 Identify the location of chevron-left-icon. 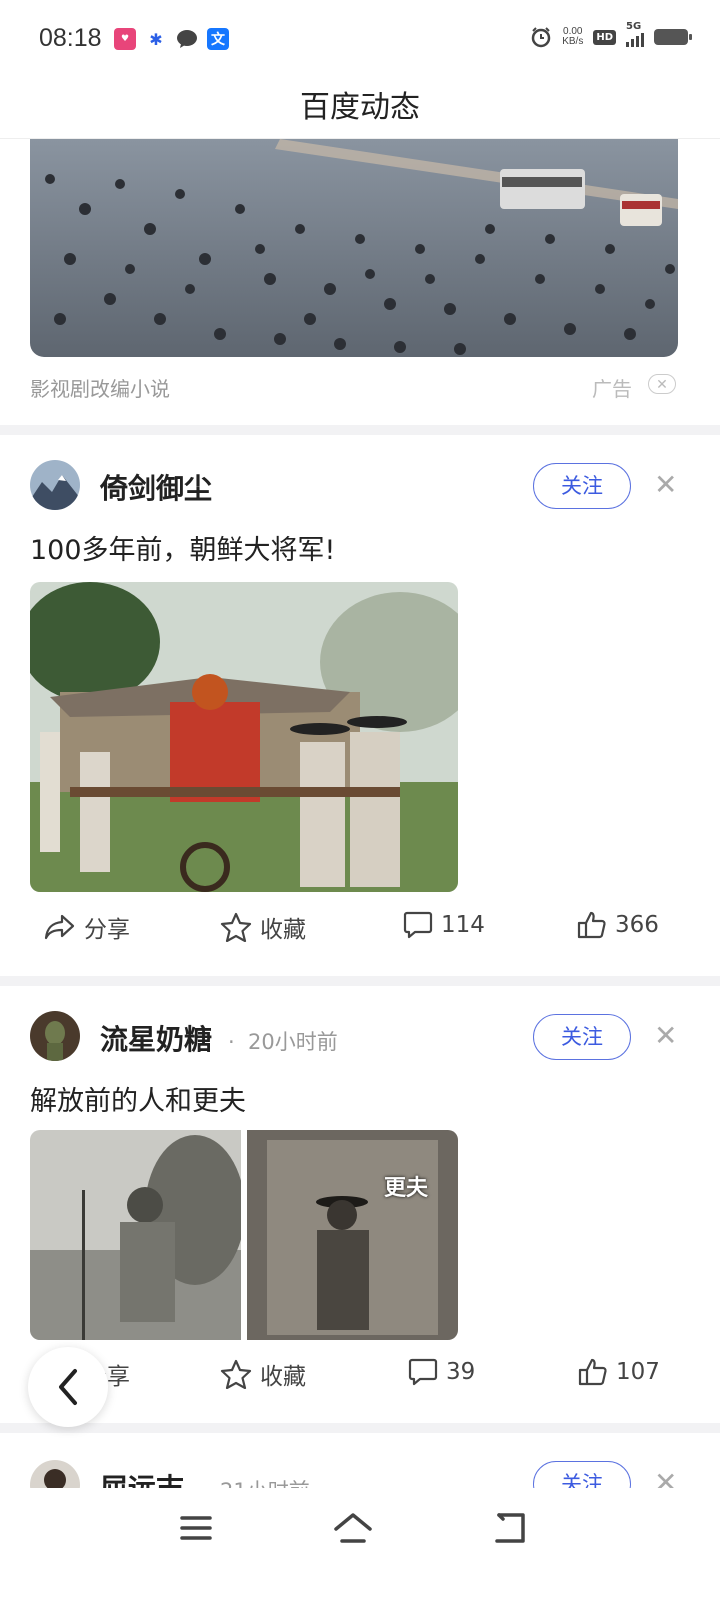
(68, 1387).